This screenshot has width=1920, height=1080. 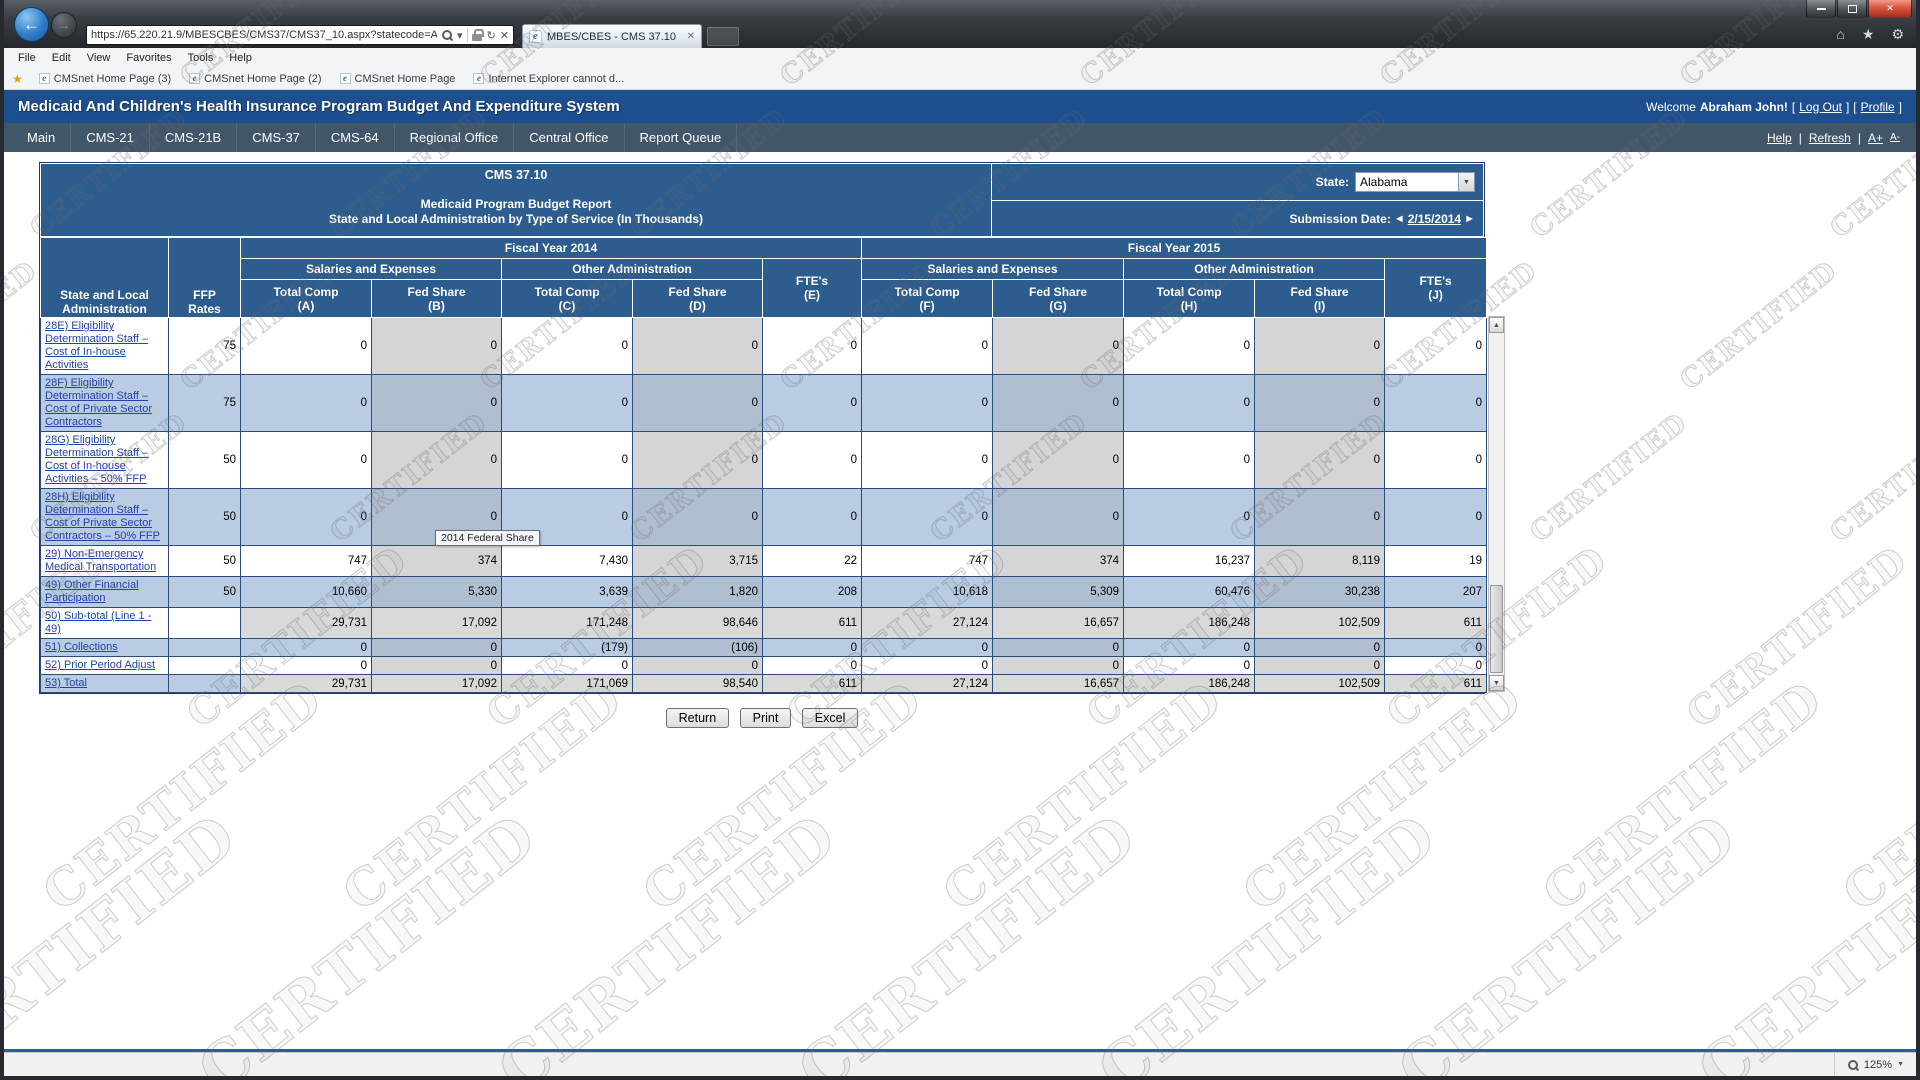 What do you see at coordinates (1496, 683) in the screenshot?
I see `scroll-down-button: ▼` at bounding box center [1496, 683].